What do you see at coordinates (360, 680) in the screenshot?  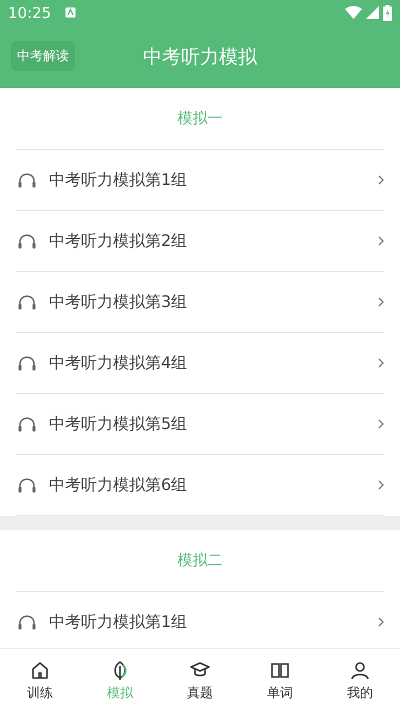 I see `nav-tab: 我的` at bounding box center [360, 680].